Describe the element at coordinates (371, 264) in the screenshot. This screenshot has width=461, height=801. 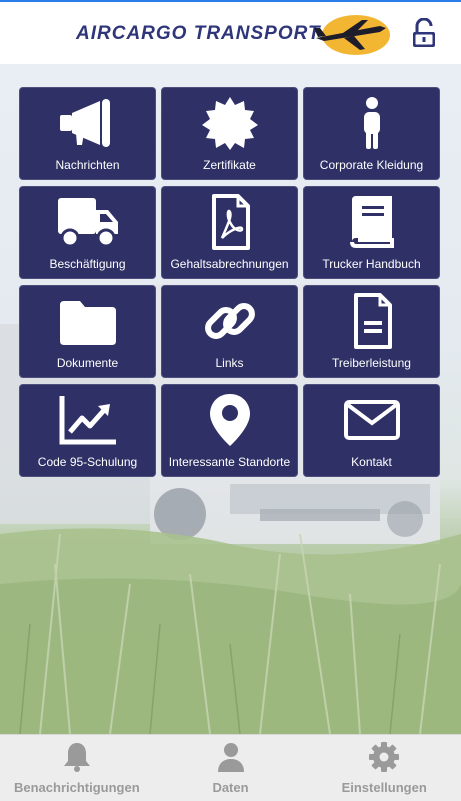
I see `tile-label: Trucker Handbuch` at that location.